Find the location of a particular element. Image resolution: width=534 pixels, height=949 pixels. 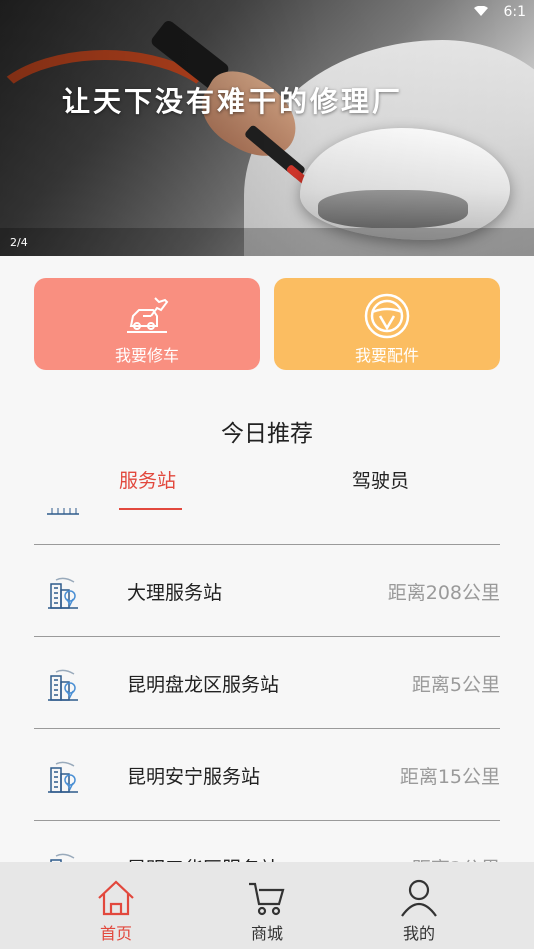

nav-shop: 商城 is located at coordinates (267, 911).